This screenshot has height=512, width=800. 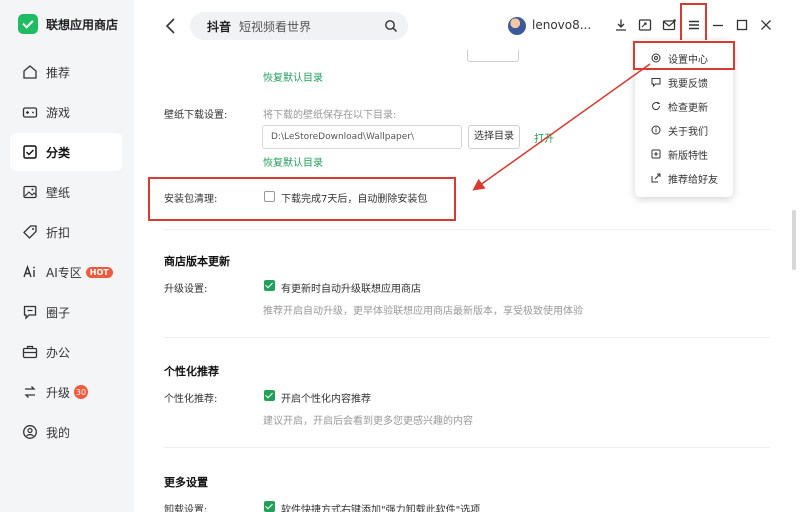 What do you see at coordinates (693, 180) in the screenshot?
I see `menu-item-label: 推荐给好友` at bounding box center [693, 180].